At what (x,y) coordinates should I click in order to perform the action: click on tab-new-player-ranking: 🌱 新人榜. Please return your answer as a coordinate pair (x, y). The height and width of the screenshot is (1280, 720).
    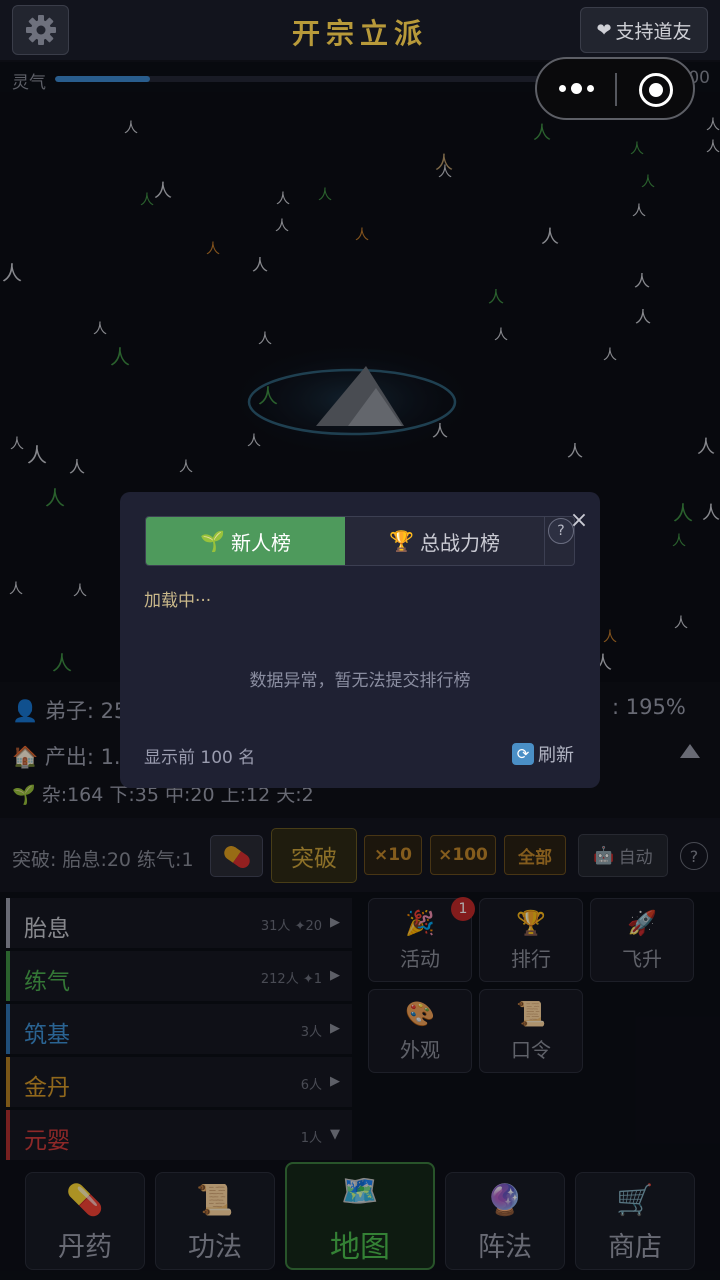
    Looking at the image, I should click on (245, 541).